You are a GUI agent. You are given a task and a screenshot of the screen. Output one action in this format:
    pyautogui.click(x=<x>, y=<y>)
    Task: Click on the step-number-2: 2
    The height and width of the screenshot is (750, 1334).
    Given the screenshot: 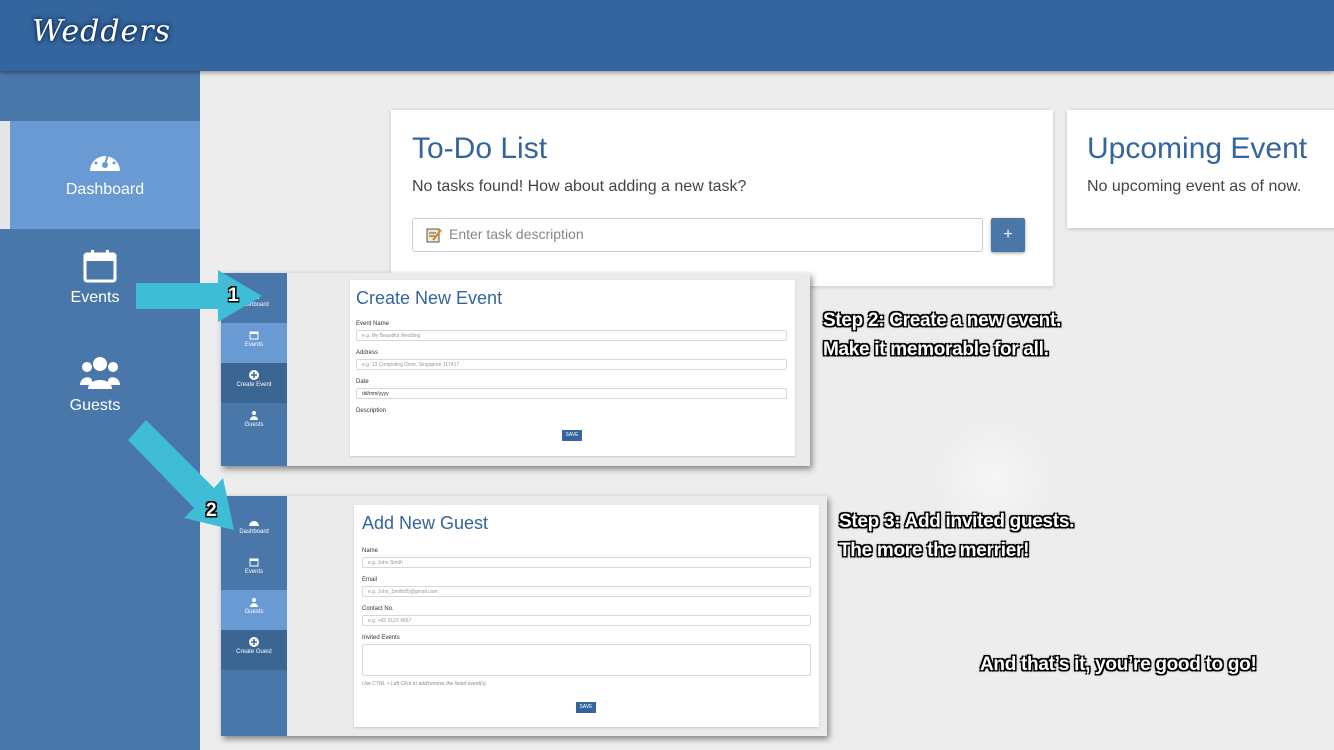 What is the action you would take?
    pyautogui.click(x=211, y=510)
    